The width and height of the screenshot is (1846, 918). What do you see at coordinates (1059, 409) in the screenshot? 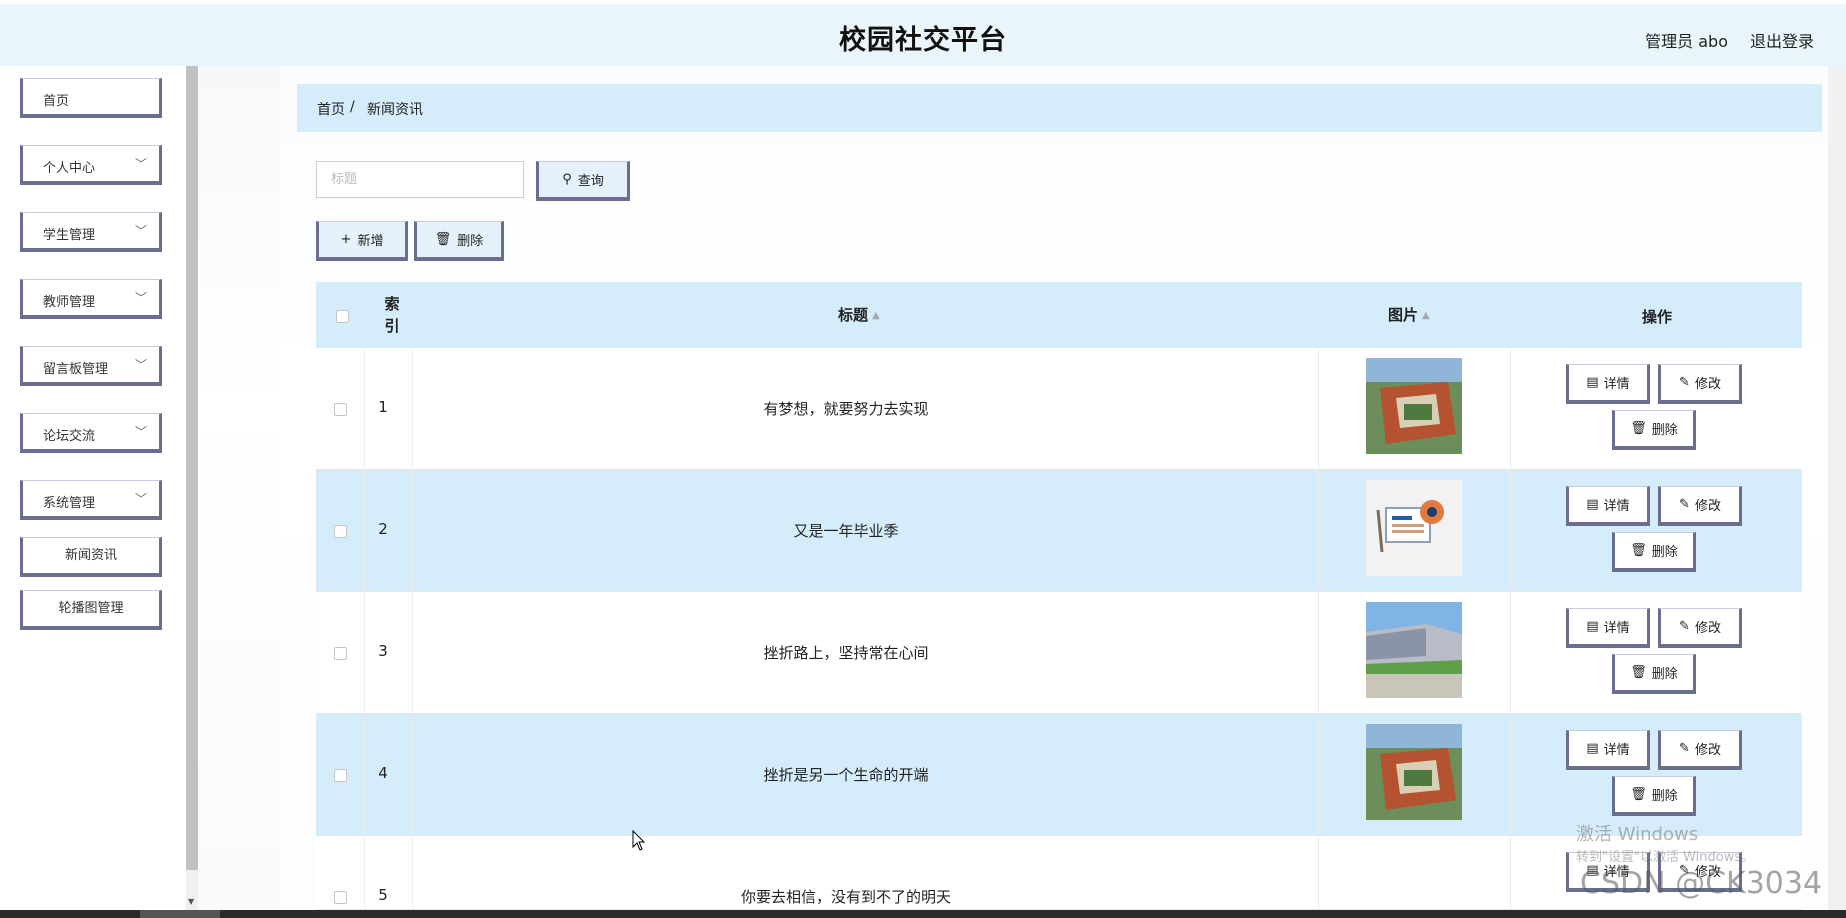
I see `table-row: 1 有梦想，就要努力去实现 ▤ 详情 ✎ 修改 🗑 删除` at bounding box center [1059, 409].